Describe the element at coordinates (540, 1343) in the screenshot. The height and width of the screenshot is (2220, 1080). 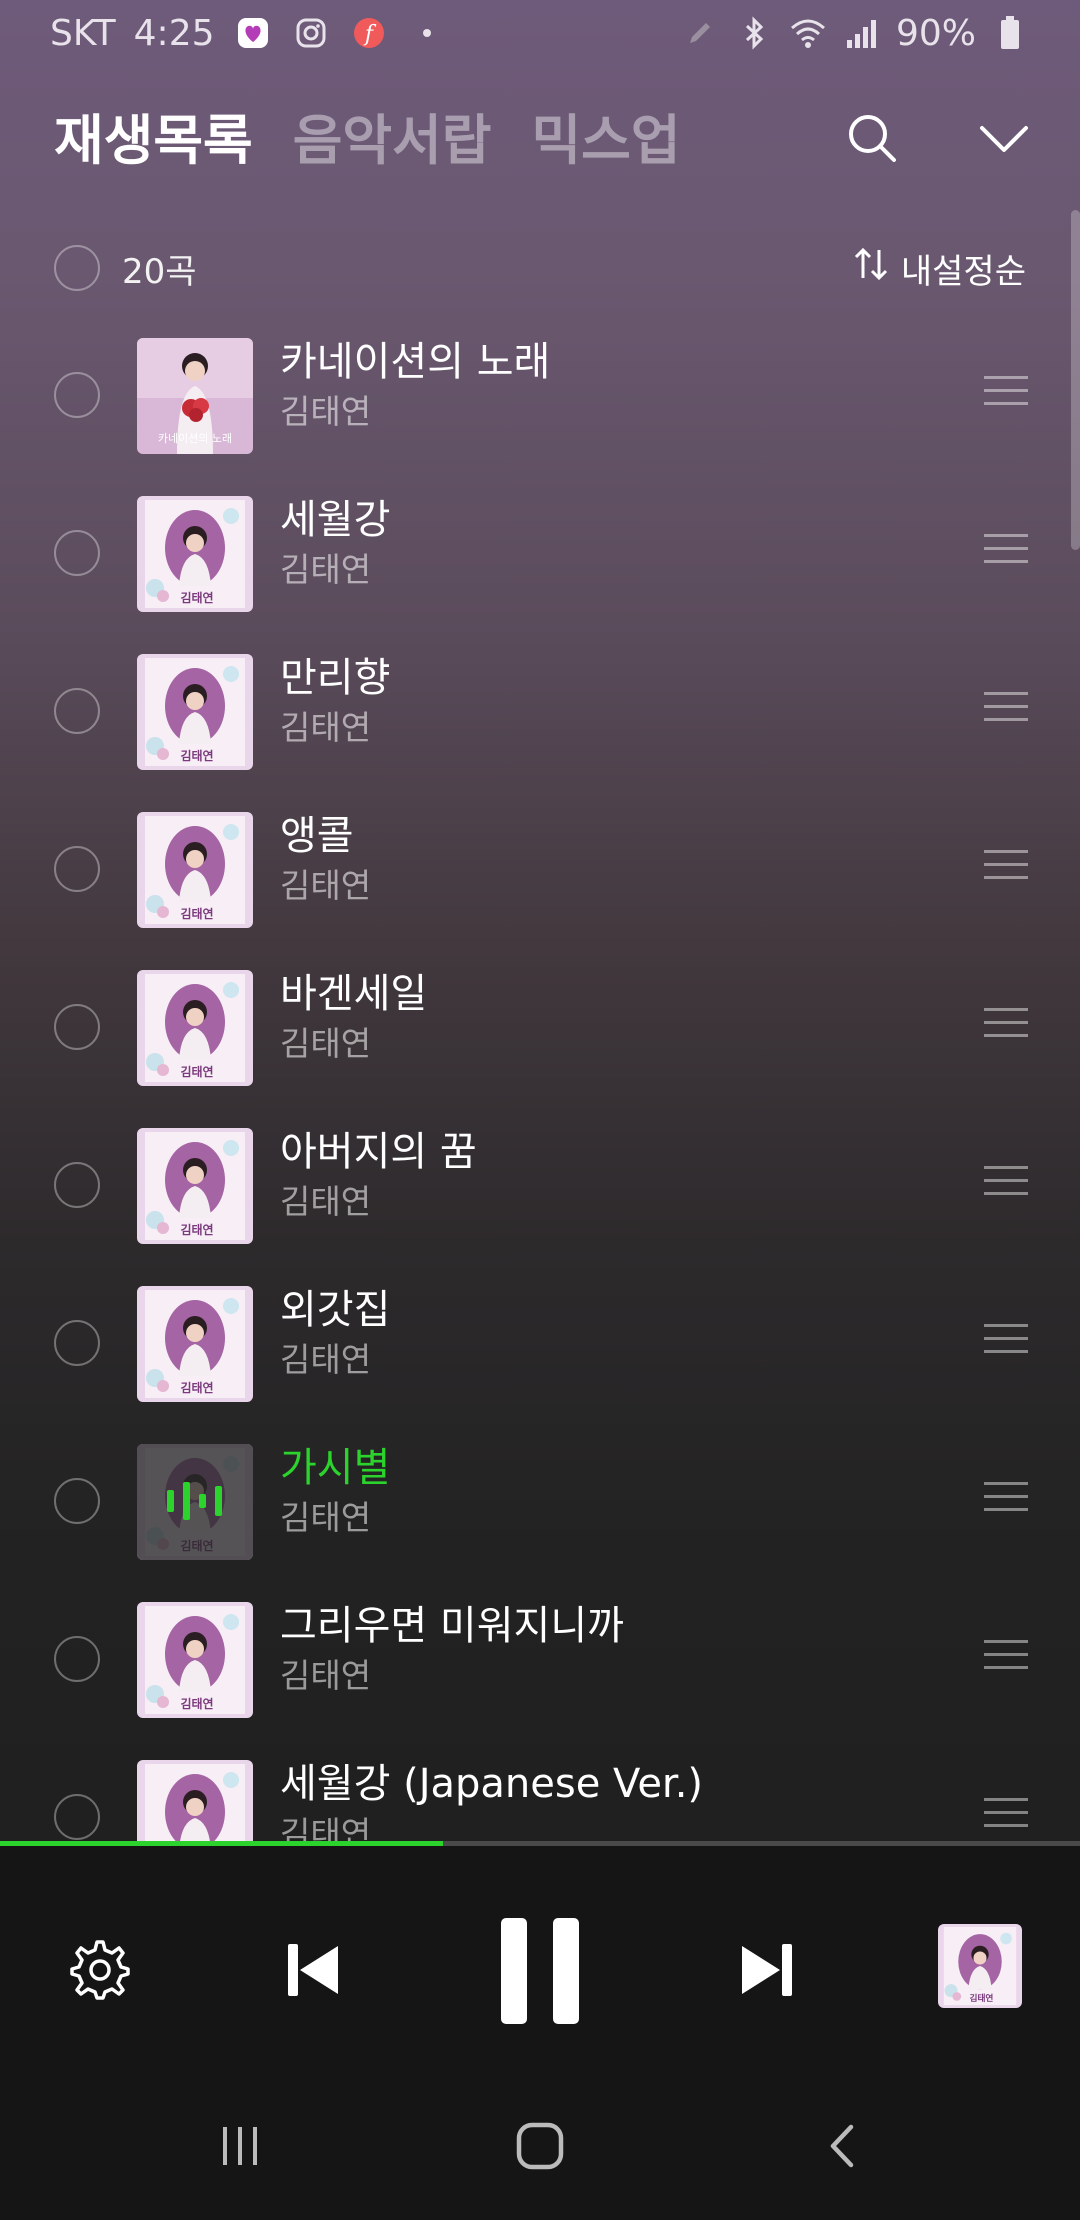
I see `track-row: 김태연 외갓집 김태연` at that location.